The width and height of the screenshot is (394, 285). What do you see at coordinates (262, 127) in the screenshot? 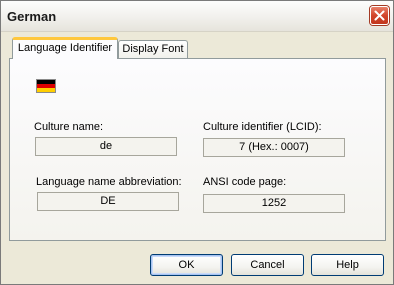
I see `lcid-label: Culture identifier (LCID):` at bounding box center [262, 127].